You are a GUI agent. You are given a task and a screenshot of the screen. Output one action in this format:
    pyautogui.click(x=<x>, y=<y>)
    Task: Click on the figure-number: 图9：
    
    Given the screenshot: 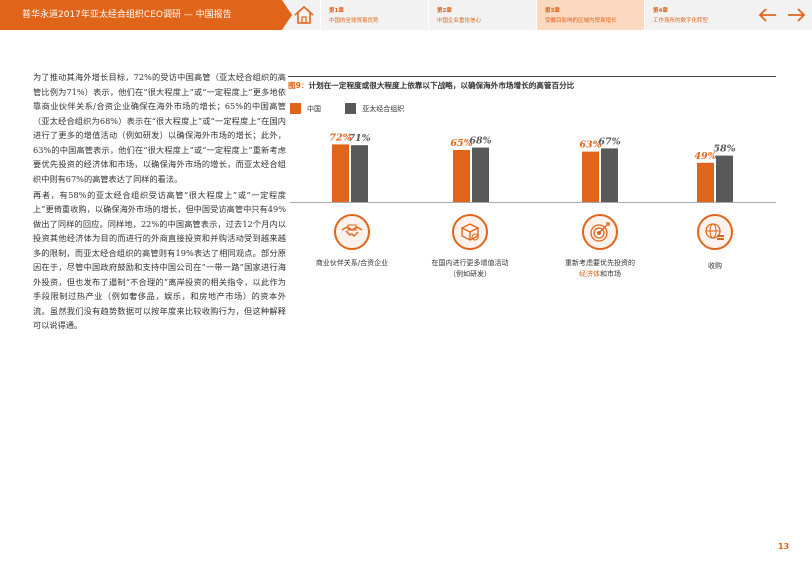 What is the action you would take?
    pyautogui.click(x=298, y=85)
    